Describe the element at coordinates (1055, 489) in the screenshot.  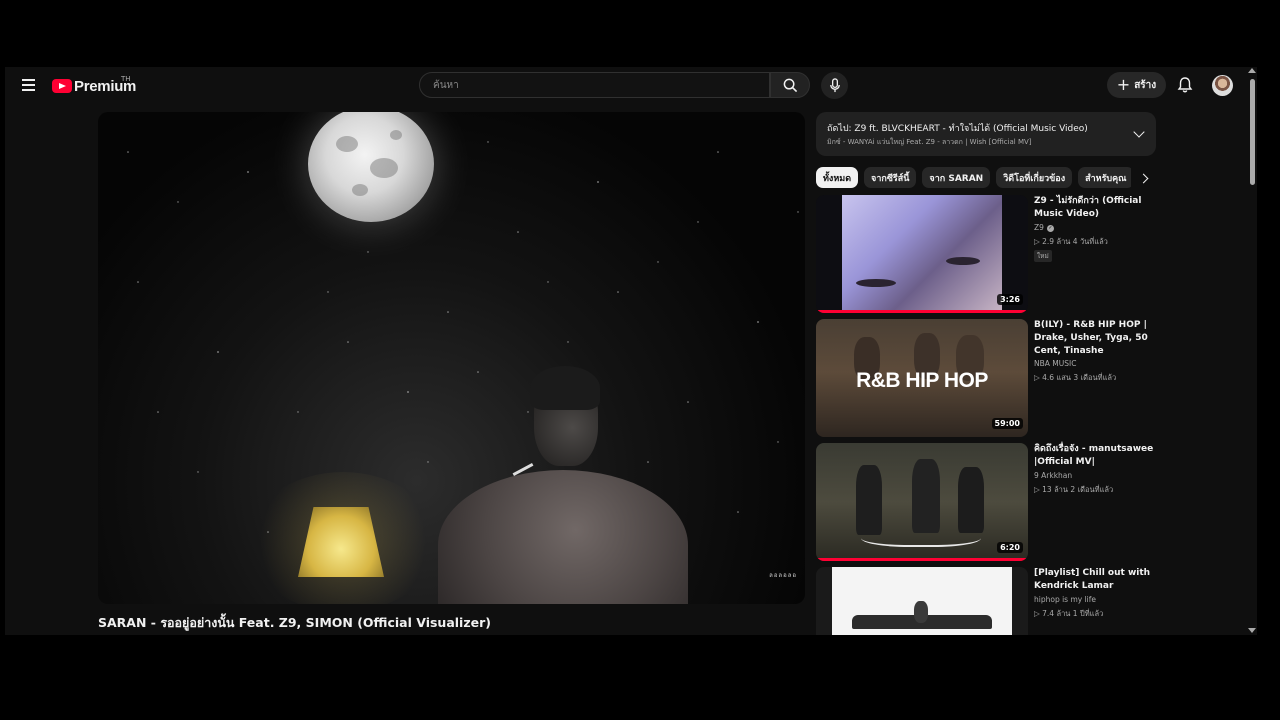
I see `view-count: 13 ล้าน` at that location.